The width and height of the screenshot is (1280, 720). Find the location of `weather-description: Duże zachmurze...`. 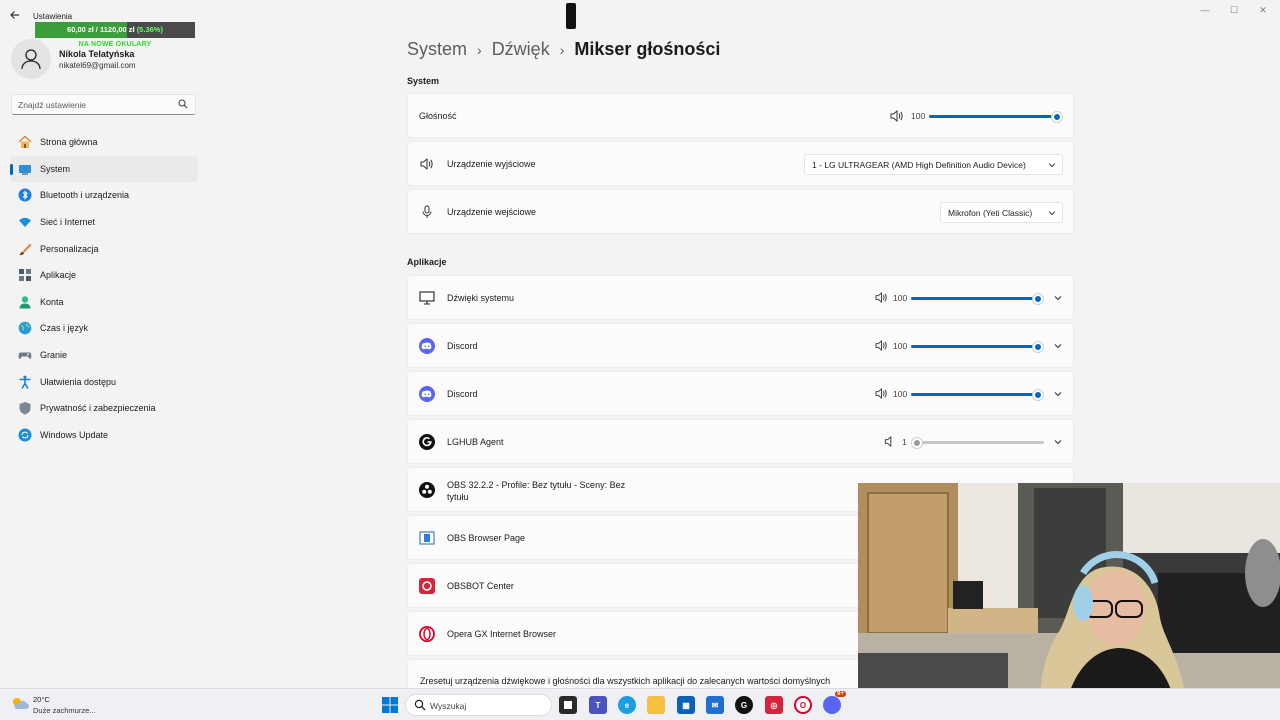

weather-description: Duże zachmurze... is located at coordinates (64, 710).